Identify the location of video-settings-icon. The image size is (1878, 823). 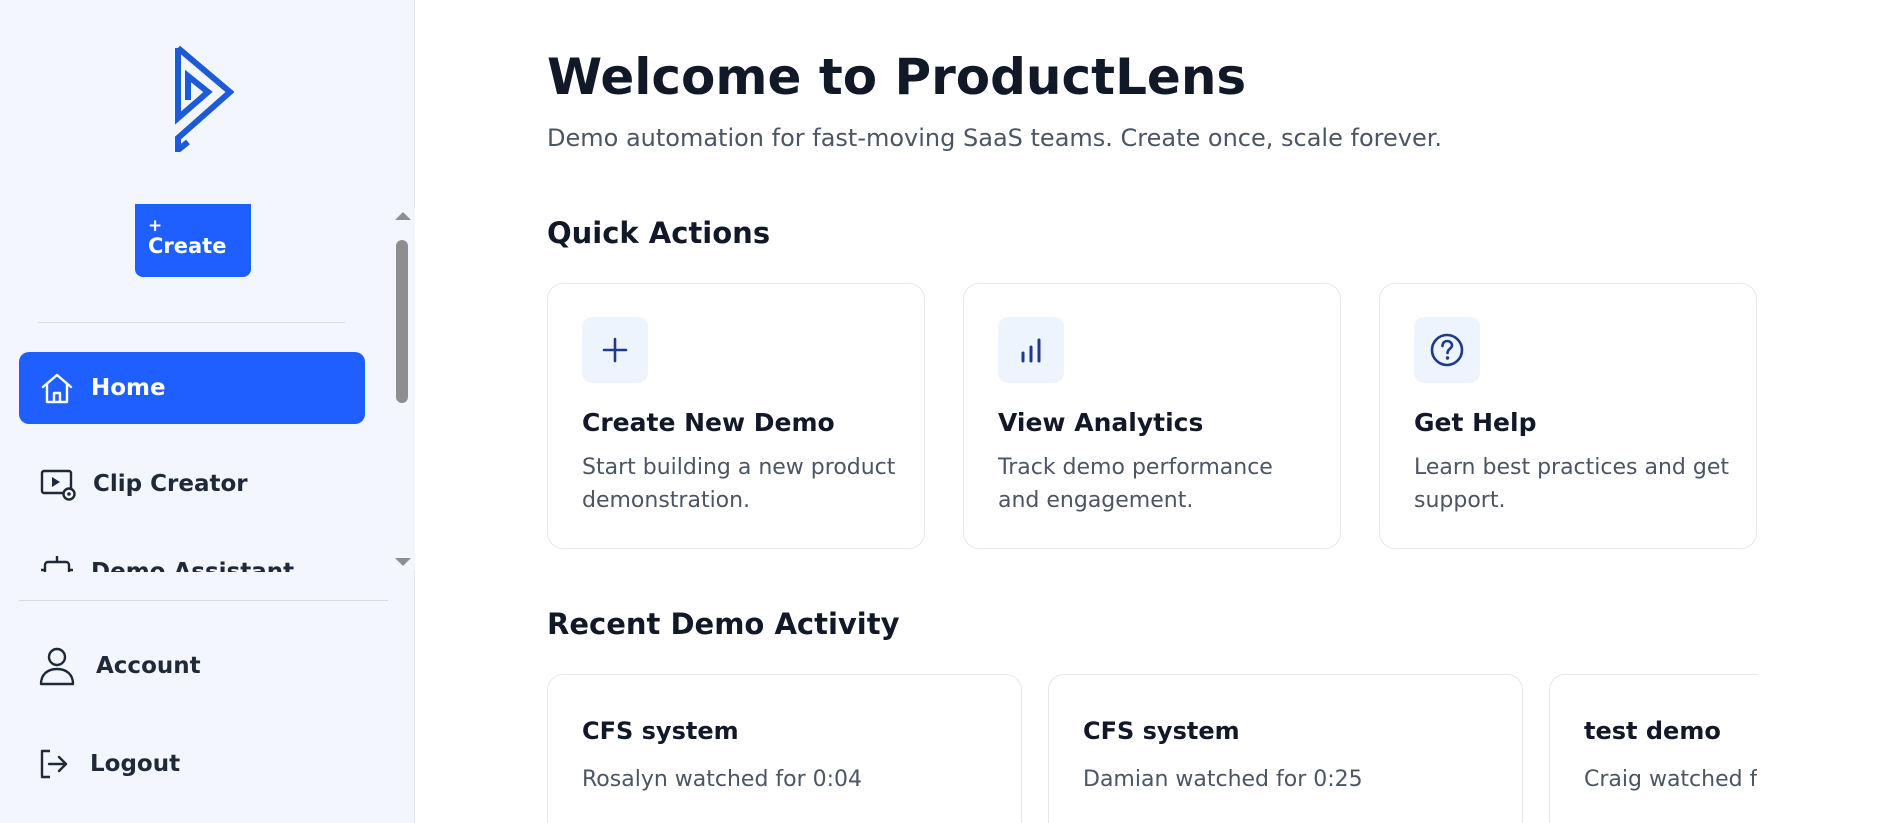
(58, 485).